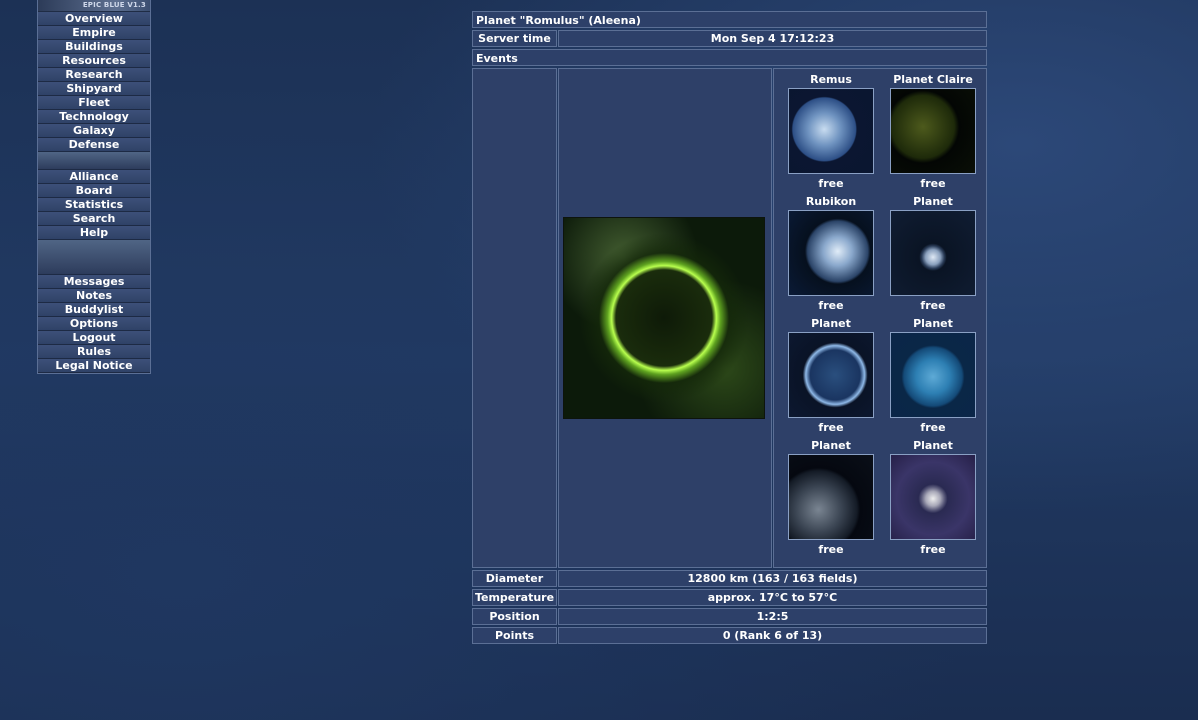  I want to click on current-planet-view, so click(665, 318).